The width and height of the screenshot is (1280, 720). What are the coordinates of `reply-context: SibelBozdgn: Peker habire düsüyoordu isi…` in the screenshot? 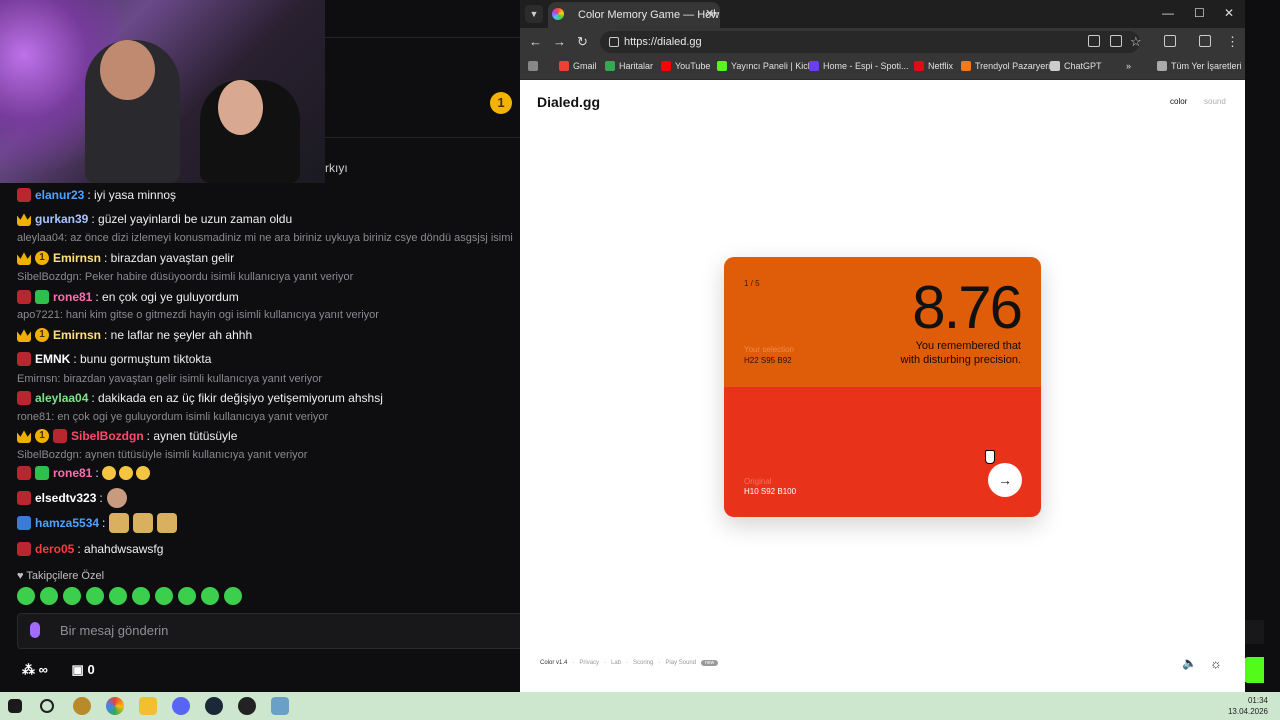 It's located at (185, 279).